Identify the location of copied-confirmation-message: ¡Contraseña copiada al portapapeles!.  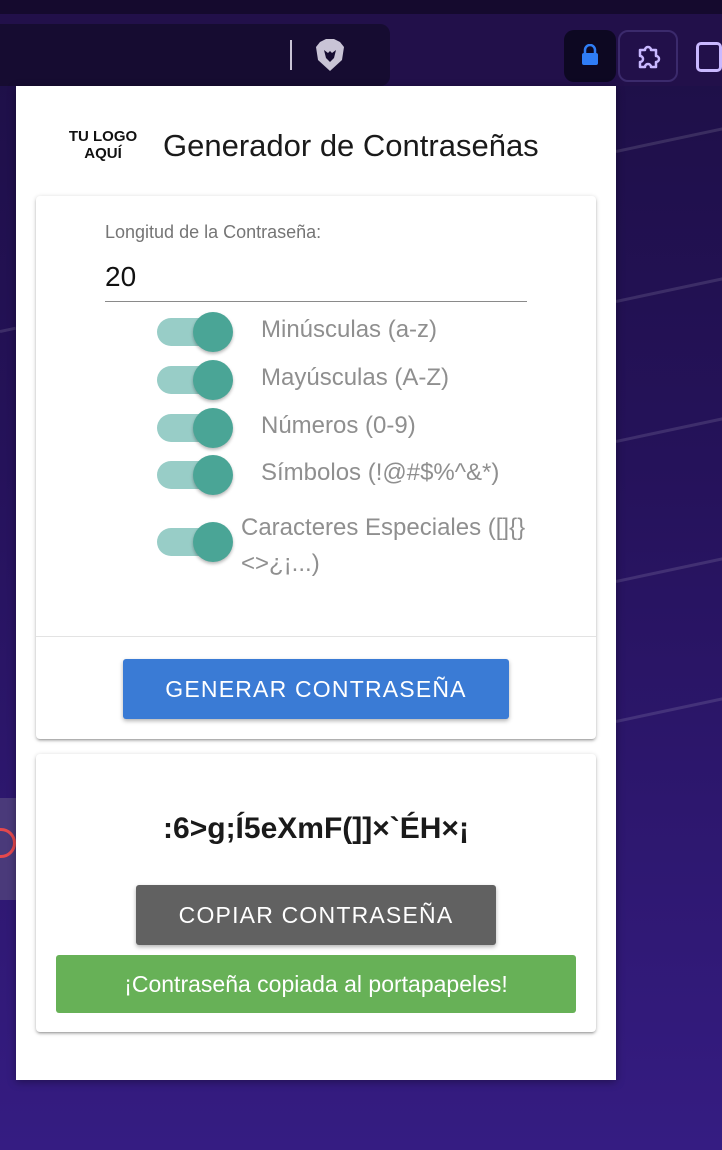
(316, 984).